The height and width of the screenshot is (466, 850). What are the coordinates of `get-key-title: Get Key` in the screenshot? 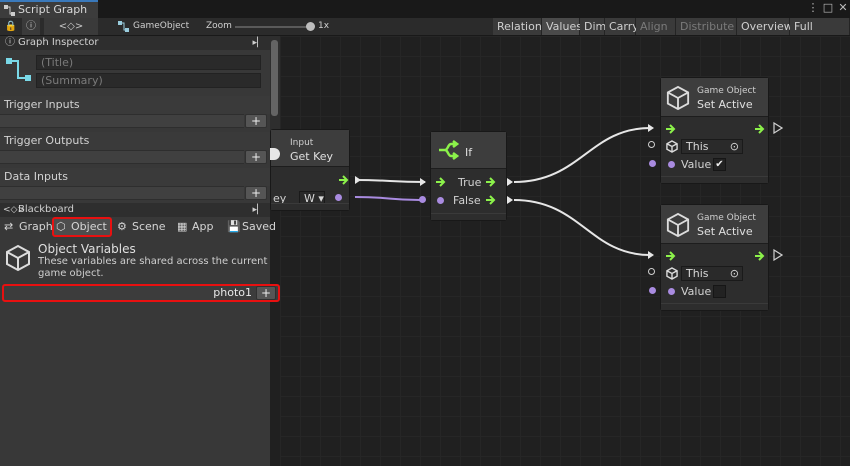 It's located at (312, 156).